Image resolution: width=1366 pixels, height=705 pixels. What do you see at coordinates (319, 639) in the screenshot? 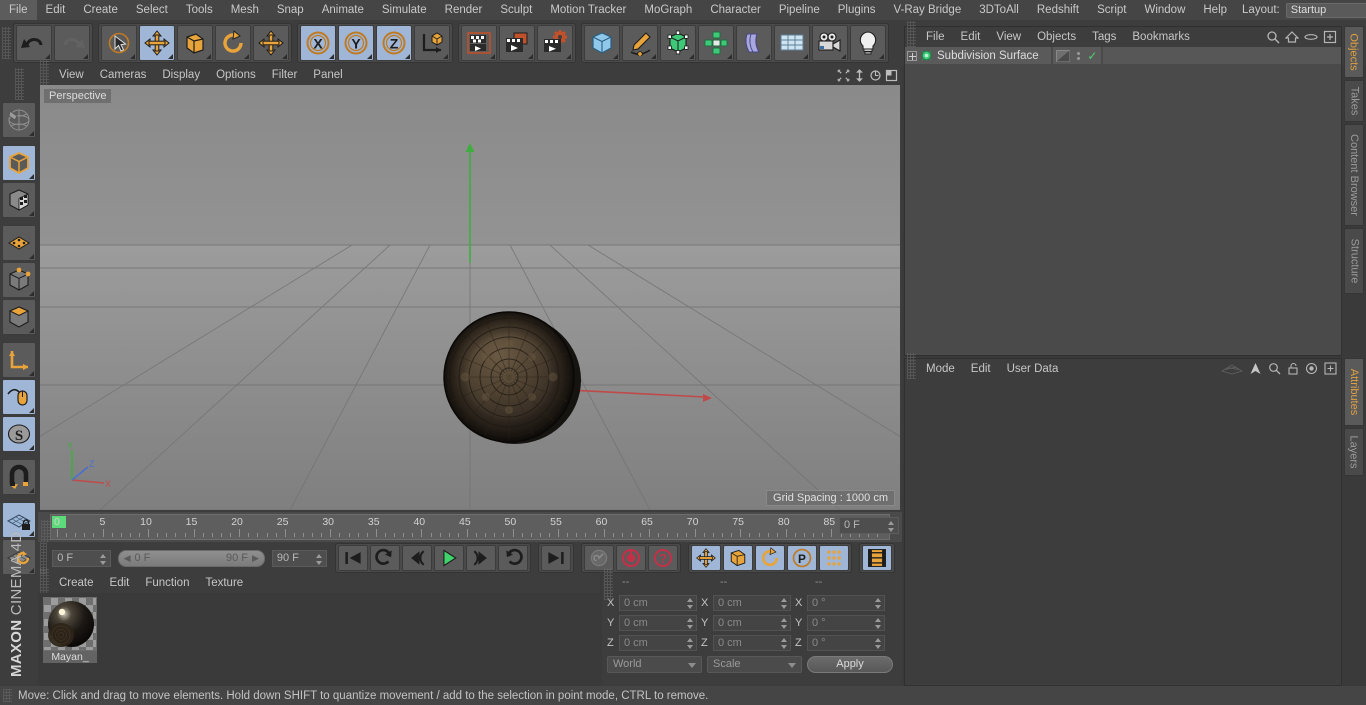
I see `material-list: Mayan_` at bounding box center [319, 639].